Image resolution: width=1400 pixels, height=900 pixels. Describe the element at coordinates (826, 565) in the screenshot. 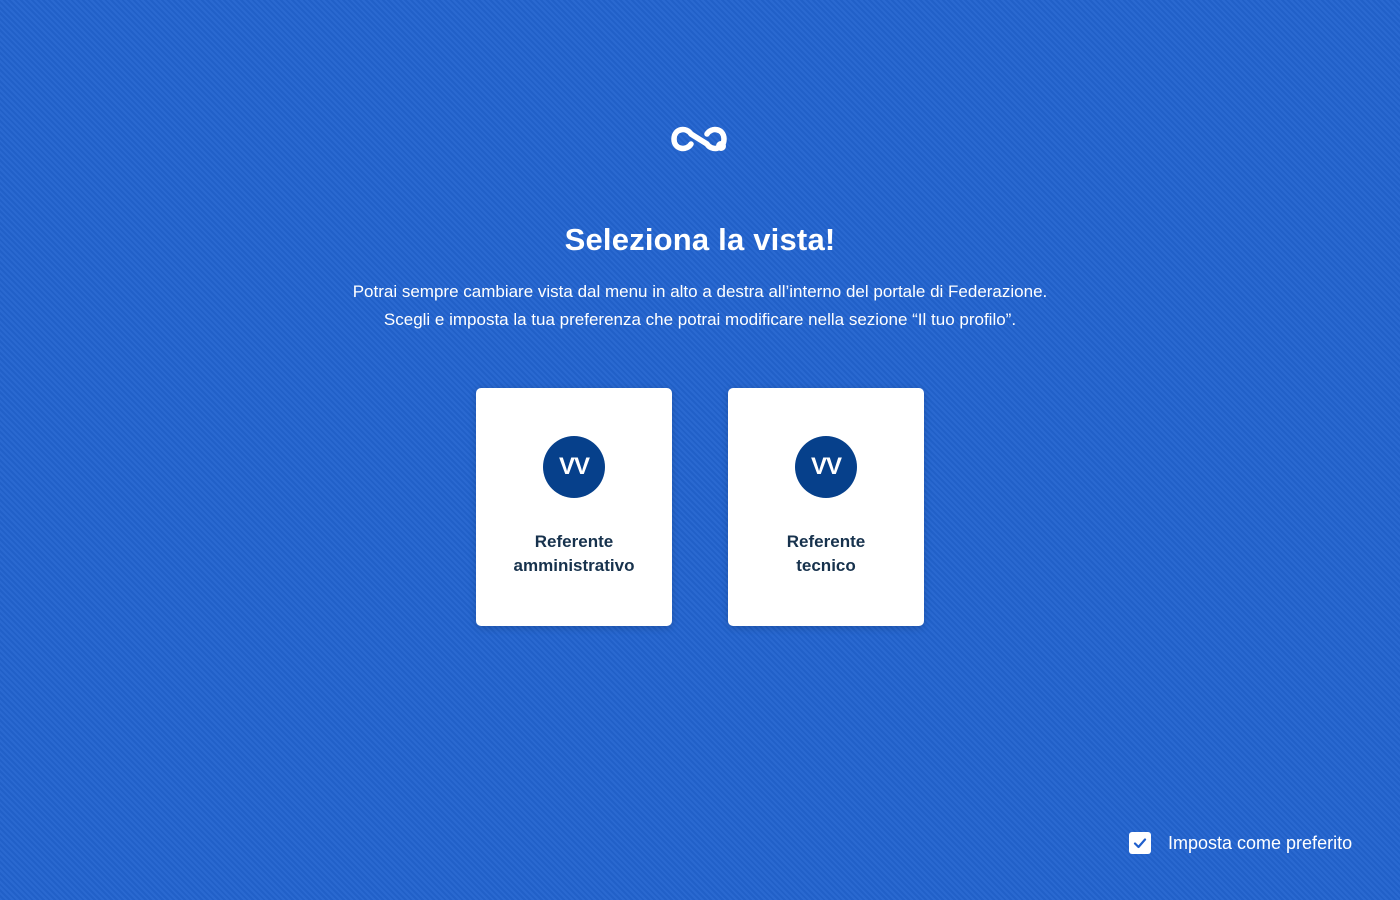

I see `card-label-line-2: tecnico` at that location.